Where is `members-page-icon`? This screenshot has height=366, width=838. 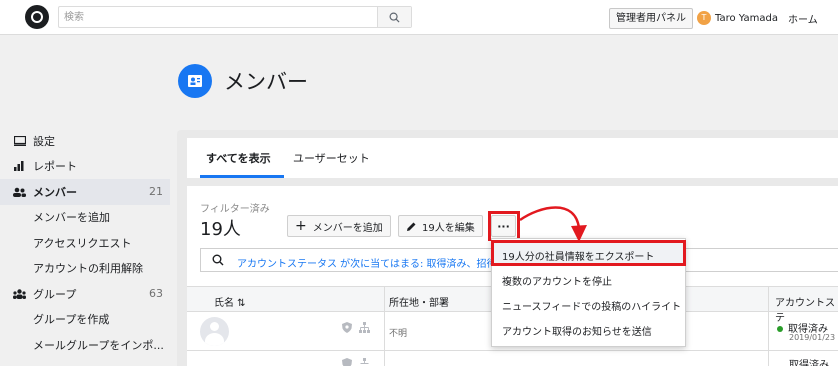
members-page-icon is located at coordinates (195, 81).